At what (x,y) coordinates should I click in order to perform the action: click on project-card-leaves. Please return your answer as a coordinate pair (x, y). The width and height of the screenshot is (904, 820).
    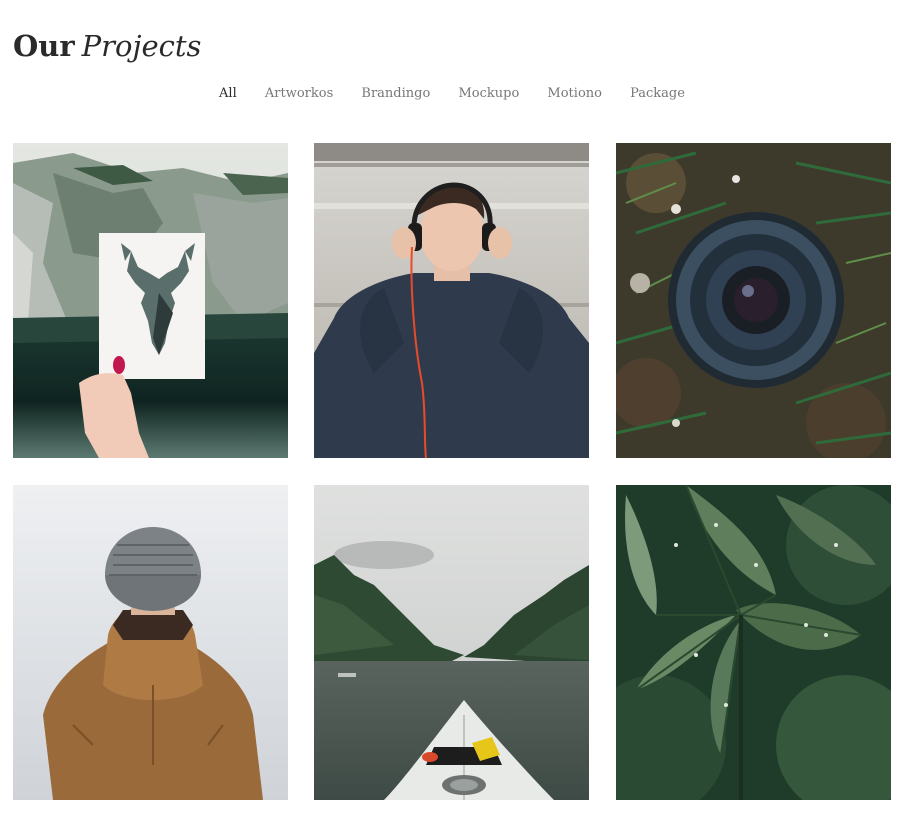
    Looking at the image, I should click on (753, 642).